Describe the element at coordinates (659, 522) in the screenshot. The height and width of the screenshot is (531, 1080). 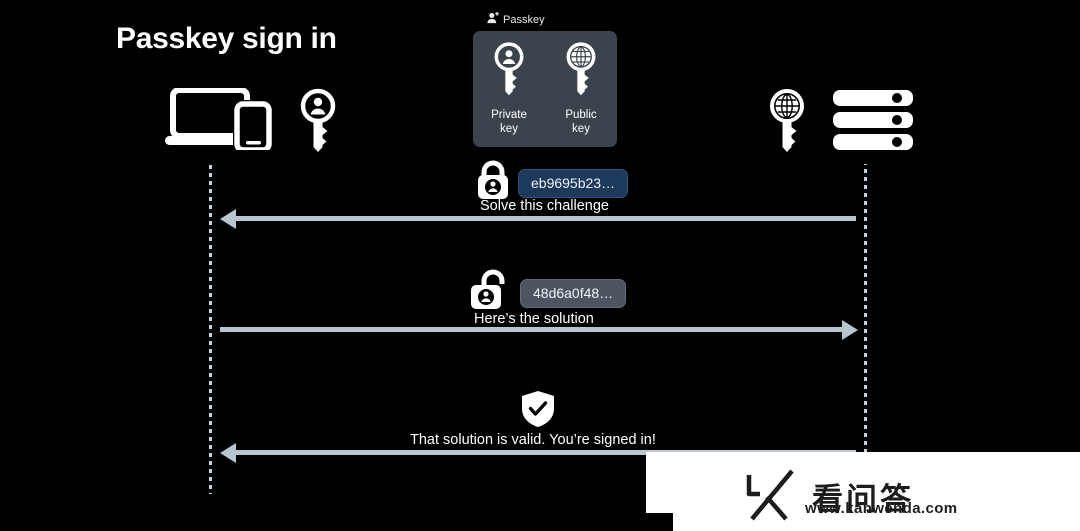
I see `watermark-notch` at that location.